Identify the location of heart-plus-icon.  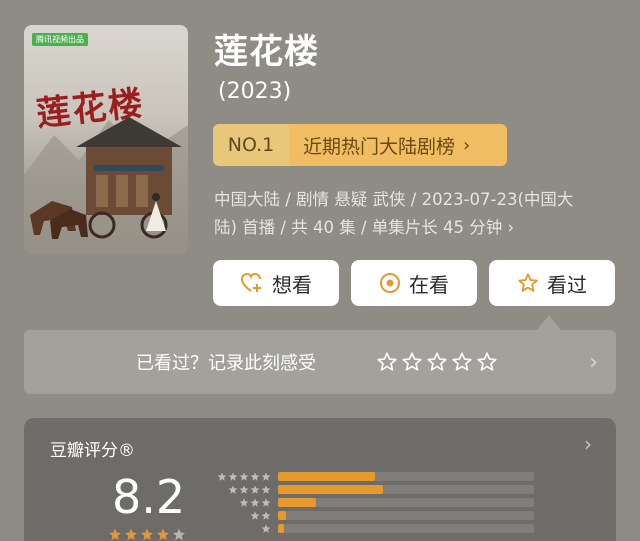
(252, 283).